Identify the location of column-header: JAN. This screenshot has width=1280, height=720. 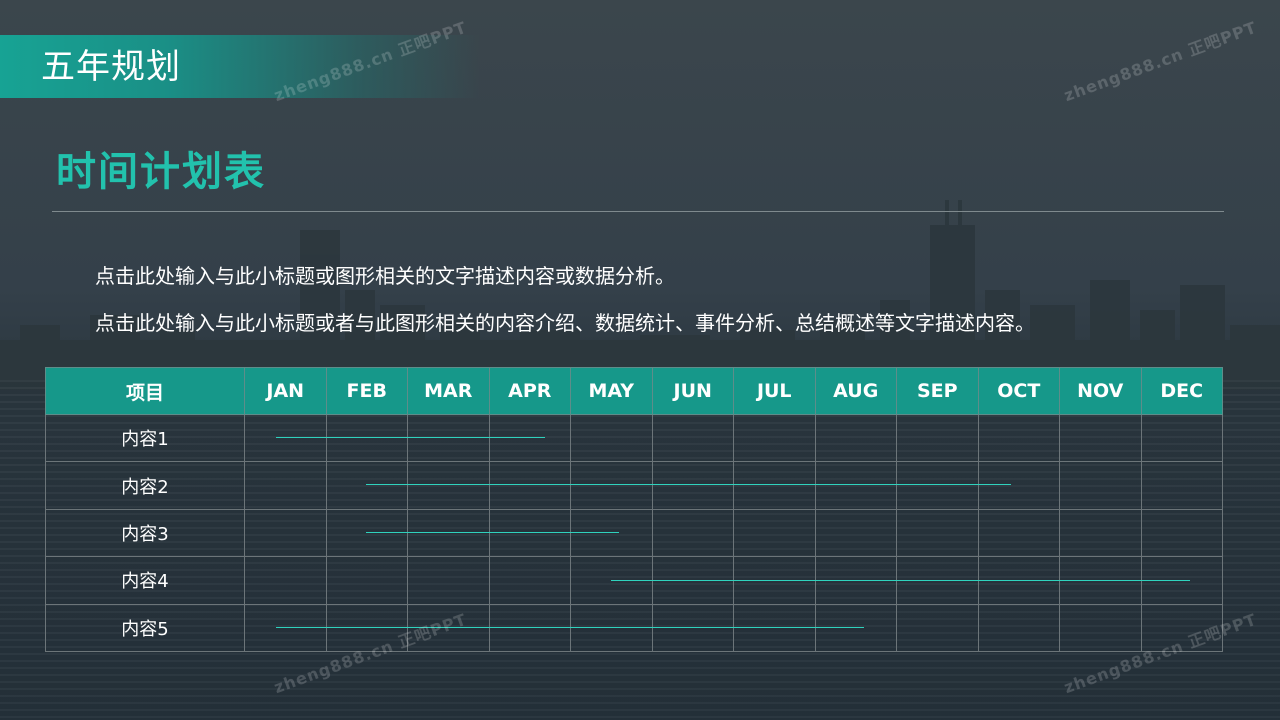
(285, 391).